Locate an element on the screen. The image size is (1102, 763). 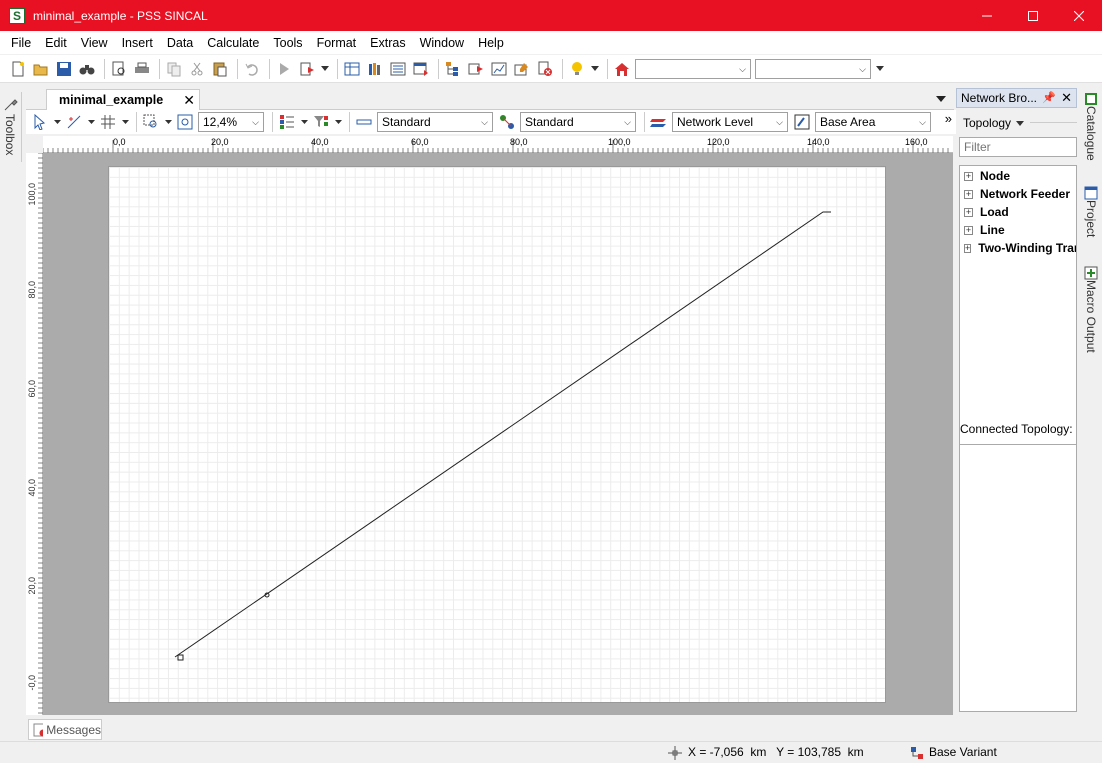
new-file-button is located at coordinates (18, 69).